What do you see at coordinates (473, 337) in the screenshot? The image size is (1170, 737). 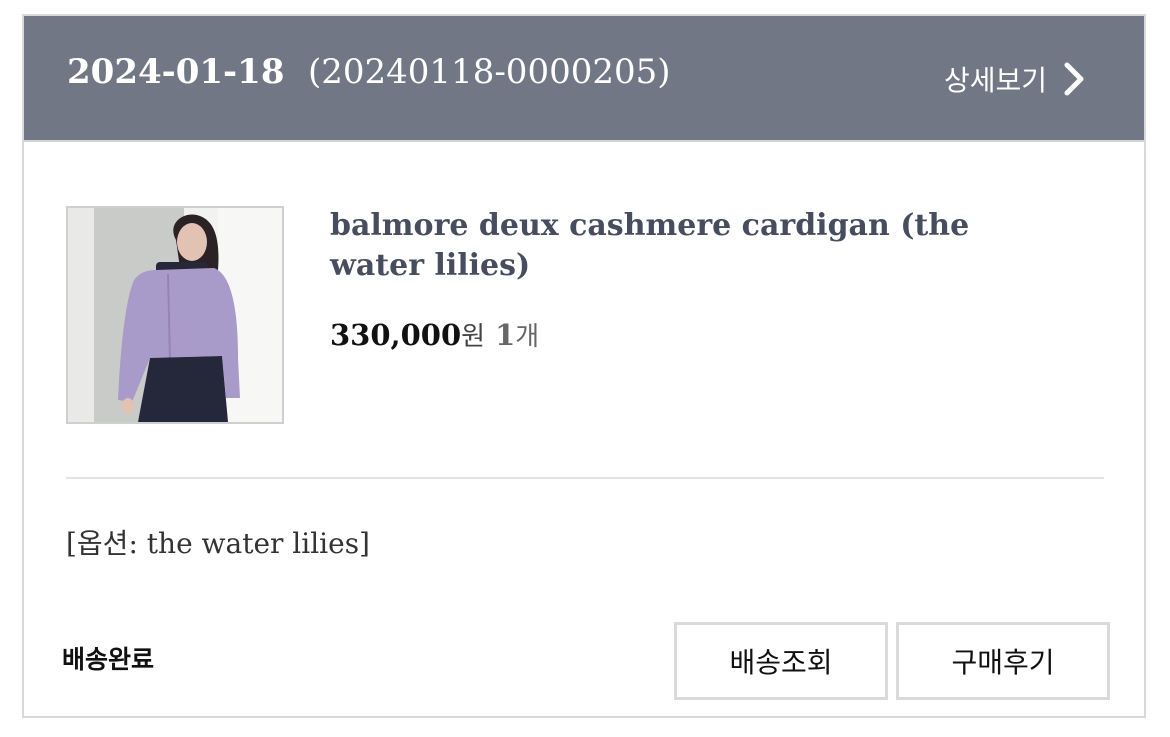 I see `price-unit: 원` at bounding box center [473, 337].